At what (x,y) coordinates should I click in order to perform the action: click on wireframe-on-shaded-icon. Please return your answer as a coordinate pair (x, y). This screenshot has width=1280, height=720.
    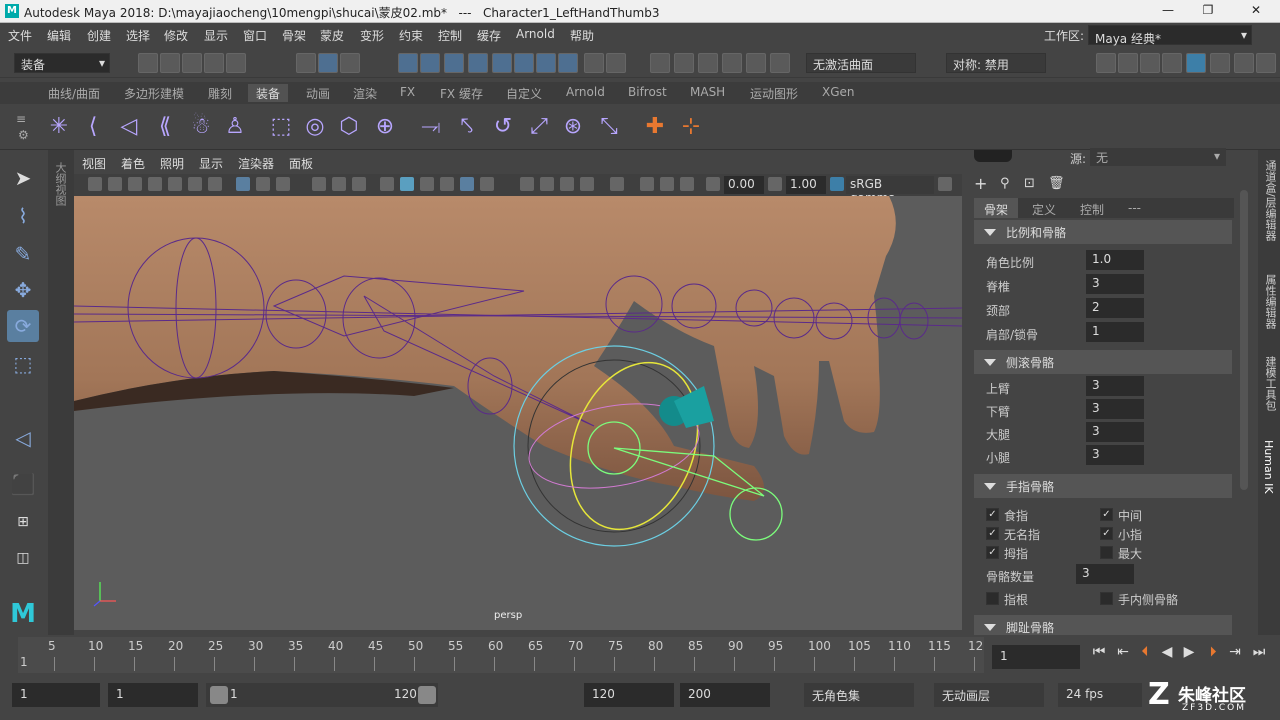
    Looking at the image, I should click on (447, 184).